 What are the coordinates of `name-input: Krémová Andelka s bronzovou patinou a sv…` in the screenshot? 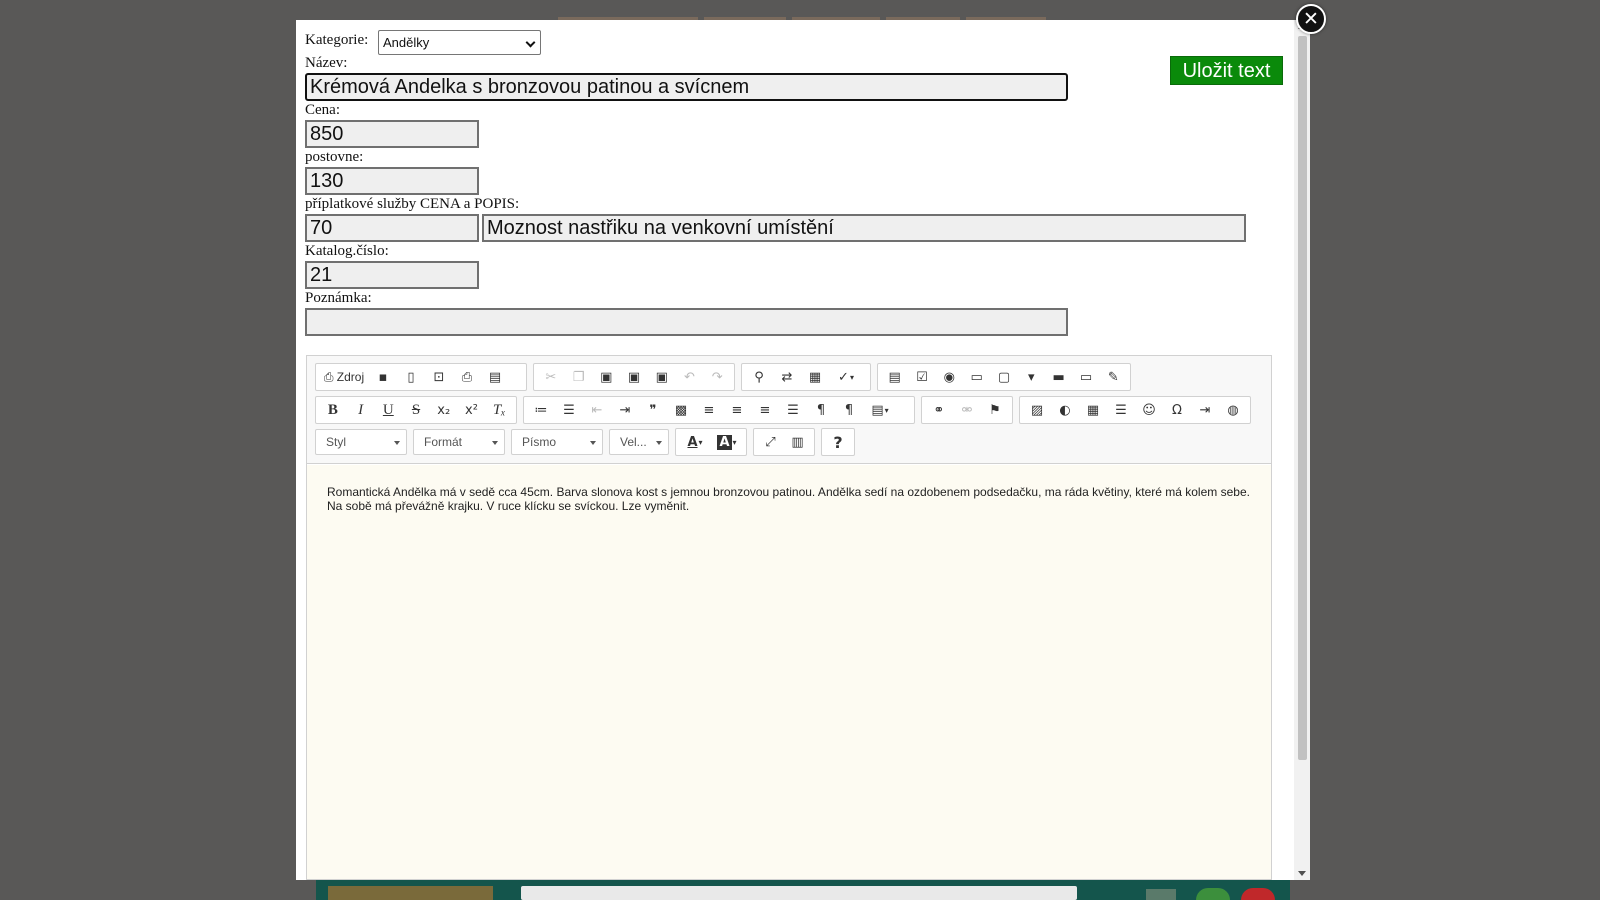 It's located at (686, 87).